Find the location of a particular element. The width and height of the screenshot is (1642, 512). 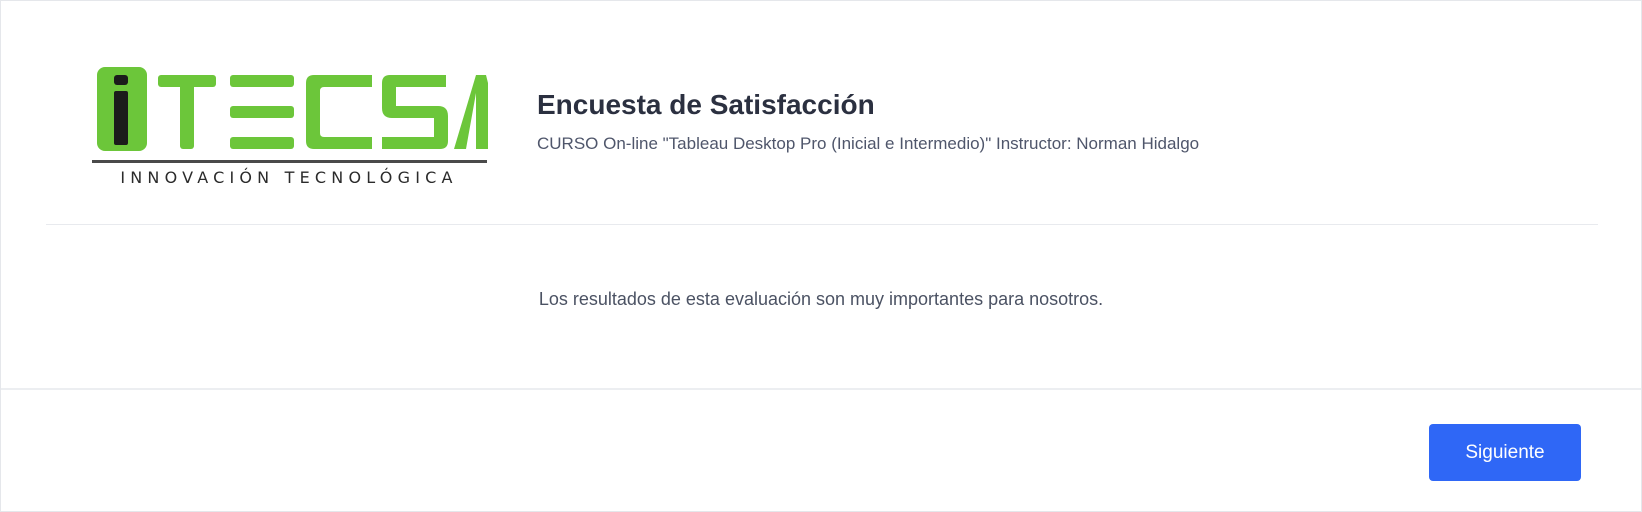

page-title: Encuesta de Satisfacción is located at coordinates (706, 104).